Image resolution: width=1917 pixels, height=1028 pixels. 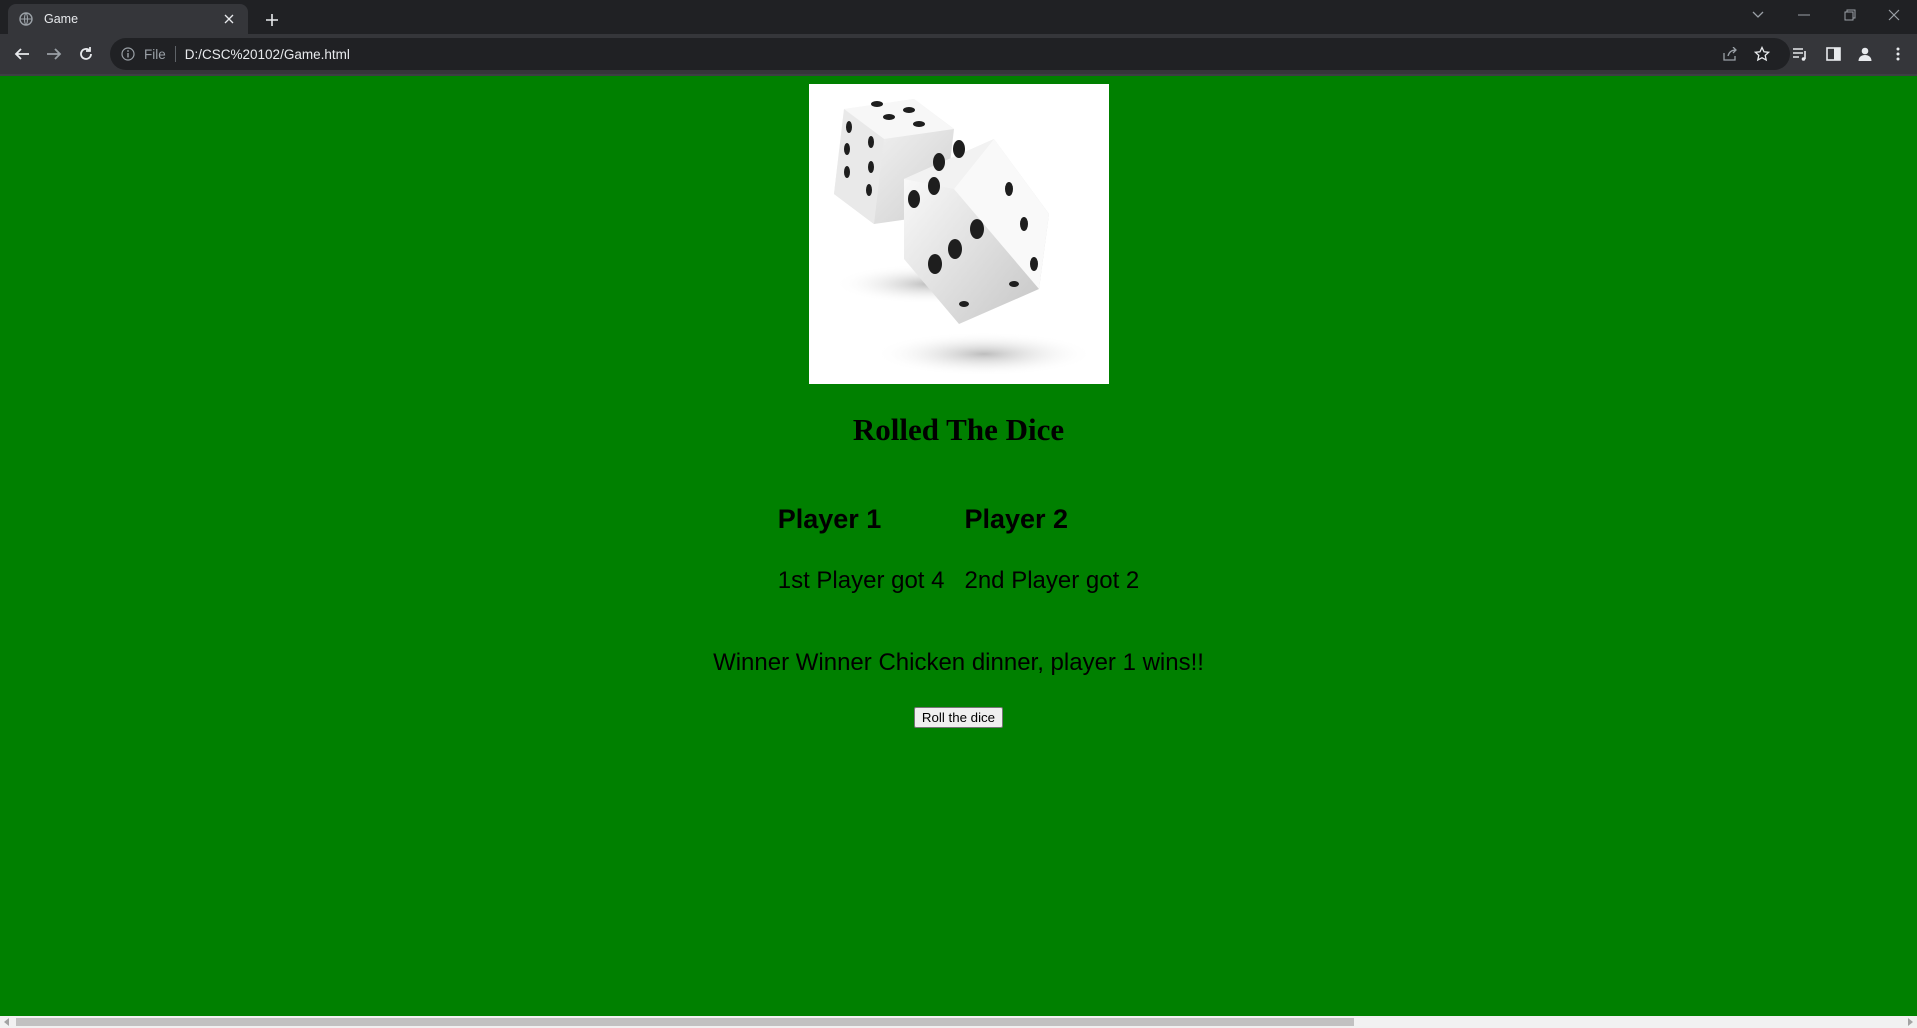 I want to click on player2-result: 2nd Player got 2, so click(x=1052, y=580).